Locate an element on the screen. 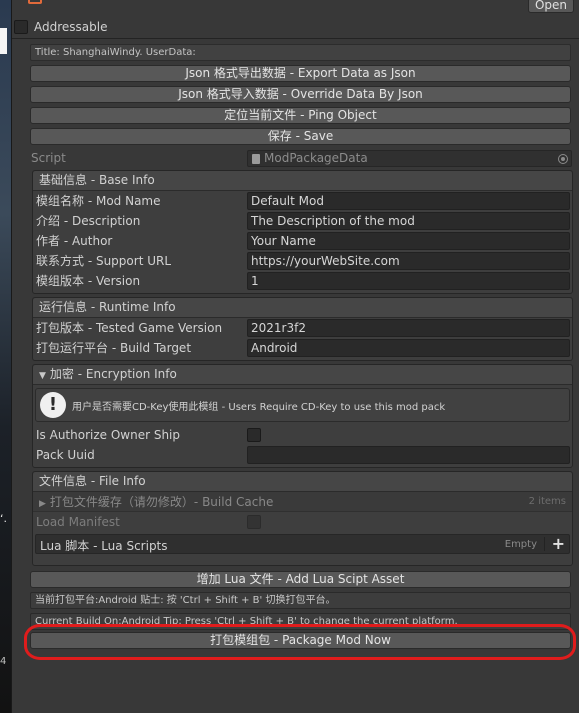  version-label: 模组版本 - Version is located at coordinates (88, 281).